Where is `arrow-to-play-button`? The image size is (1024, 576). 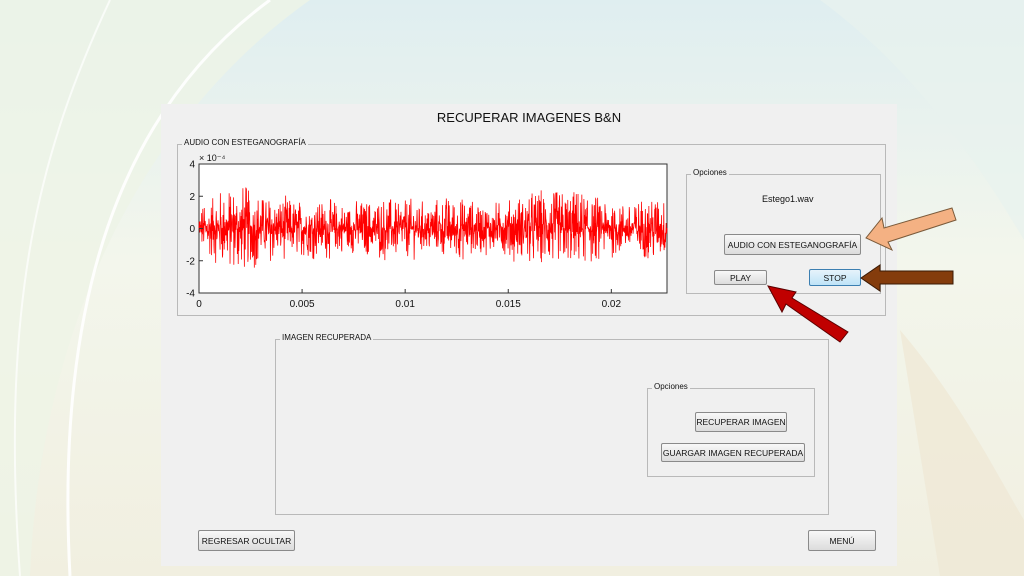
arrow-to-play-button is located at coordinates (808, 314).